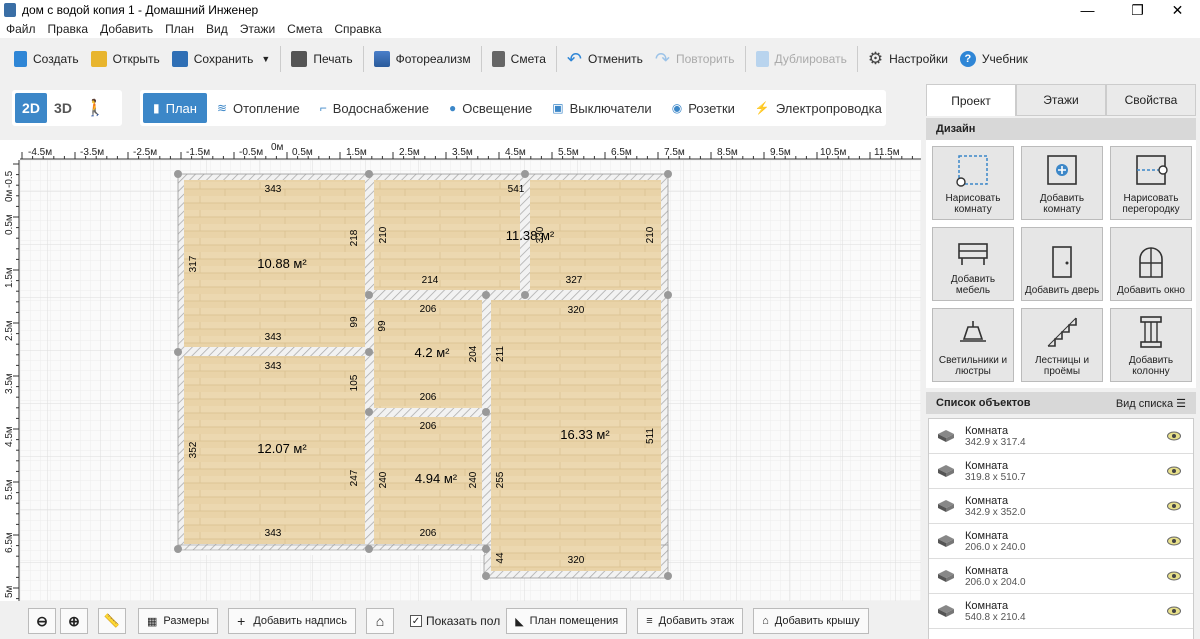  What do you see at coordinates (357, 29) in the screenshot?
I see `menu-help: Справка` at bounding box center [357, 29].